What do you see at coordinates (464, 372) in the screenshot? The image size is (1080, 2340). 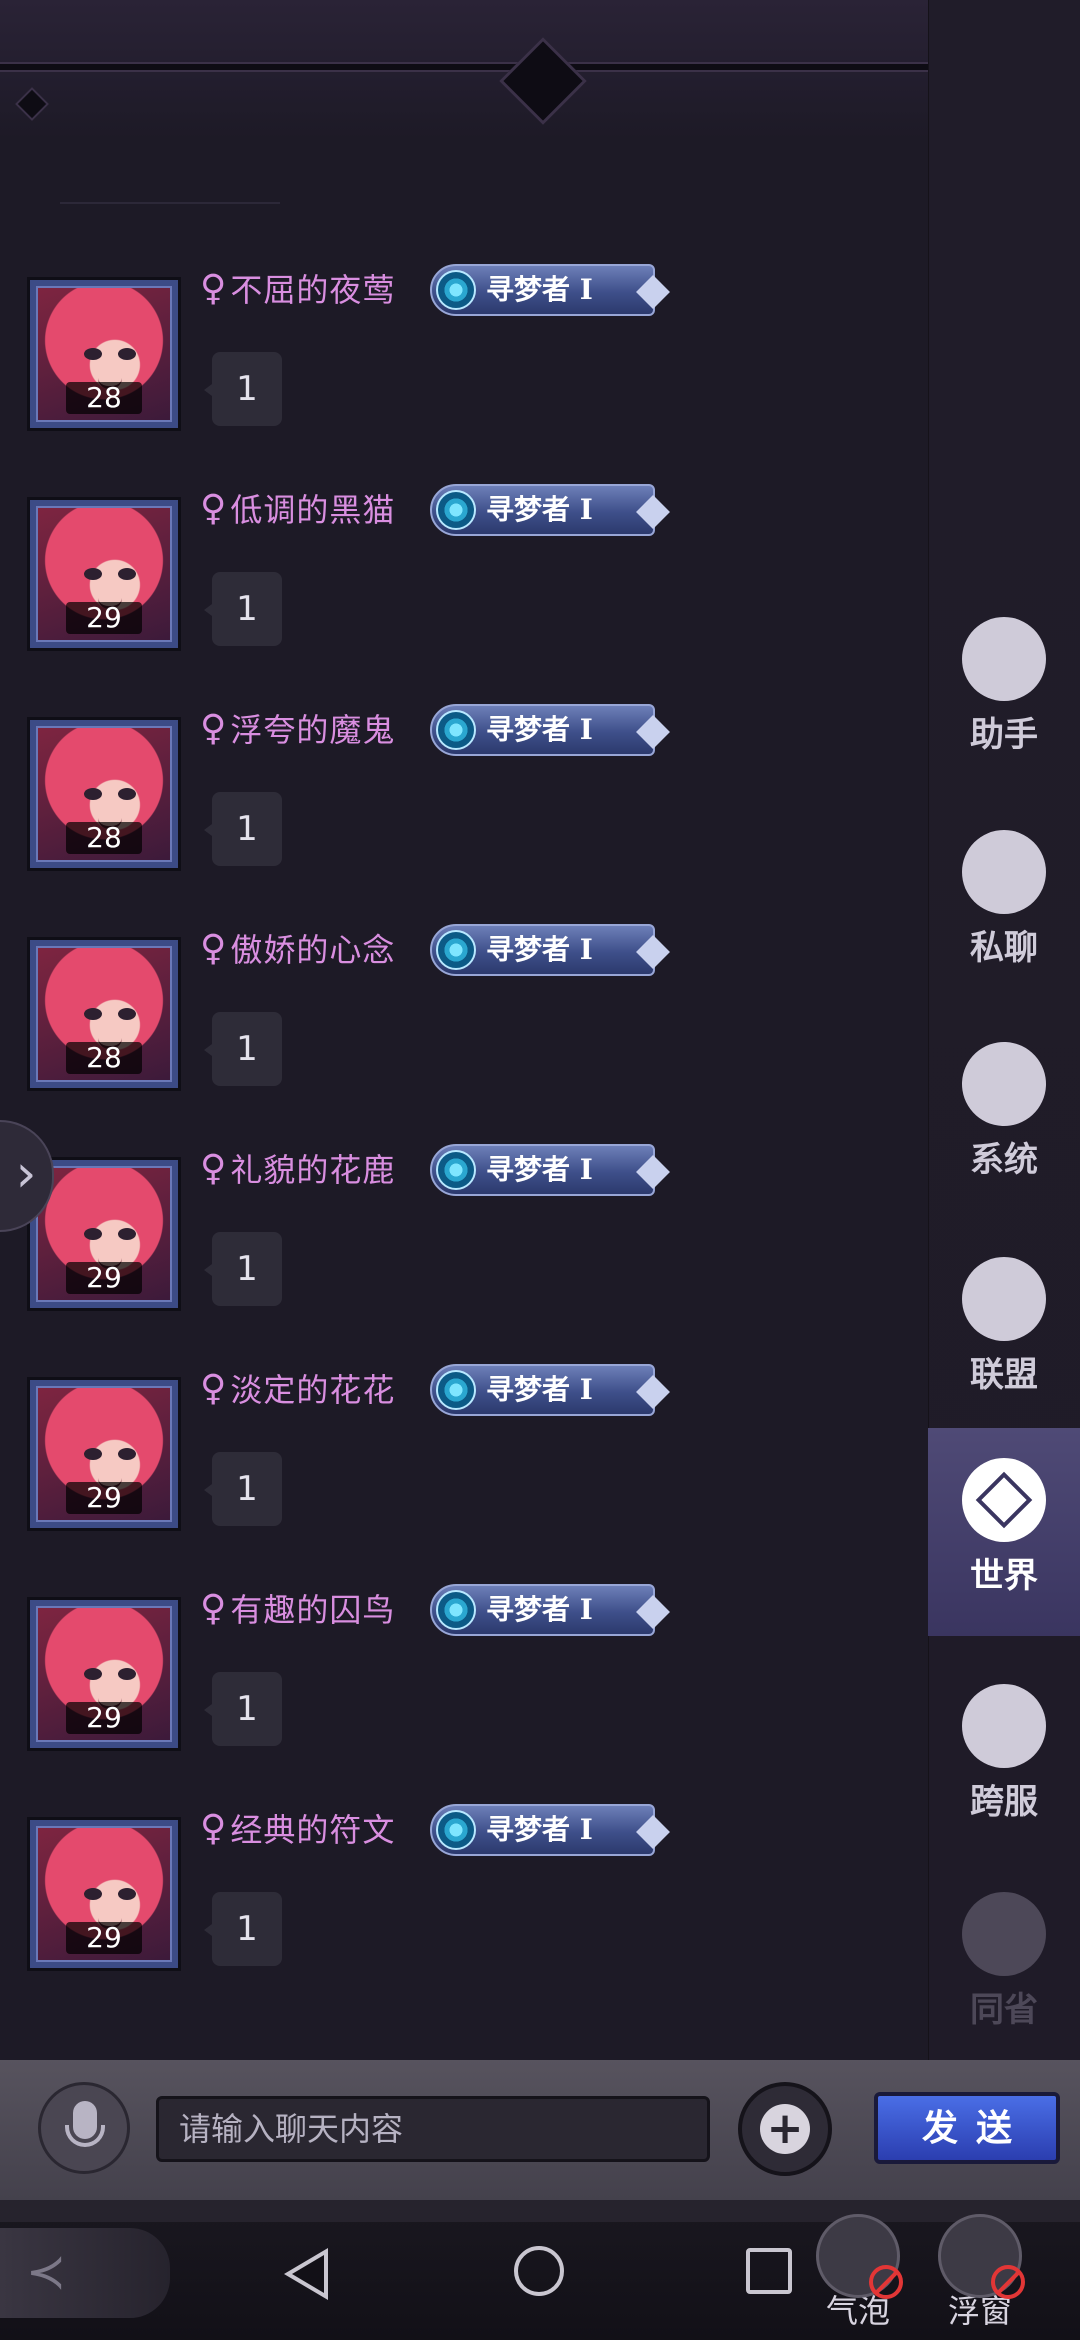 I see `chat-message: 28 ♀ 不屈的夜莺 寻梦者 I 1` at bounding box center [464, 372].